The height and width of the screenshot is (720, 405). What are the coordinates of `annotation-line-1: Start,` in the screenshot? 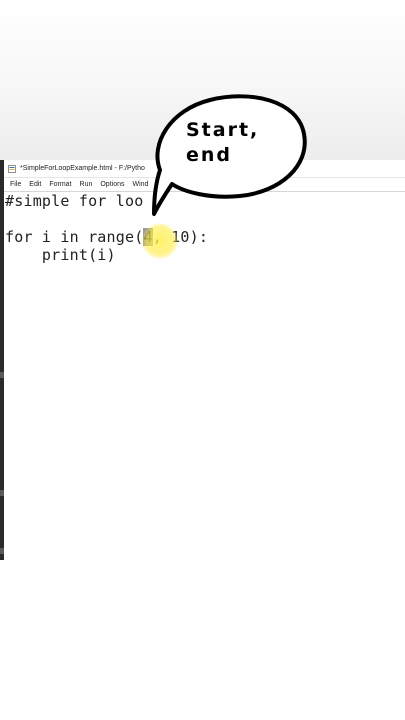 It's located at (223, 130).